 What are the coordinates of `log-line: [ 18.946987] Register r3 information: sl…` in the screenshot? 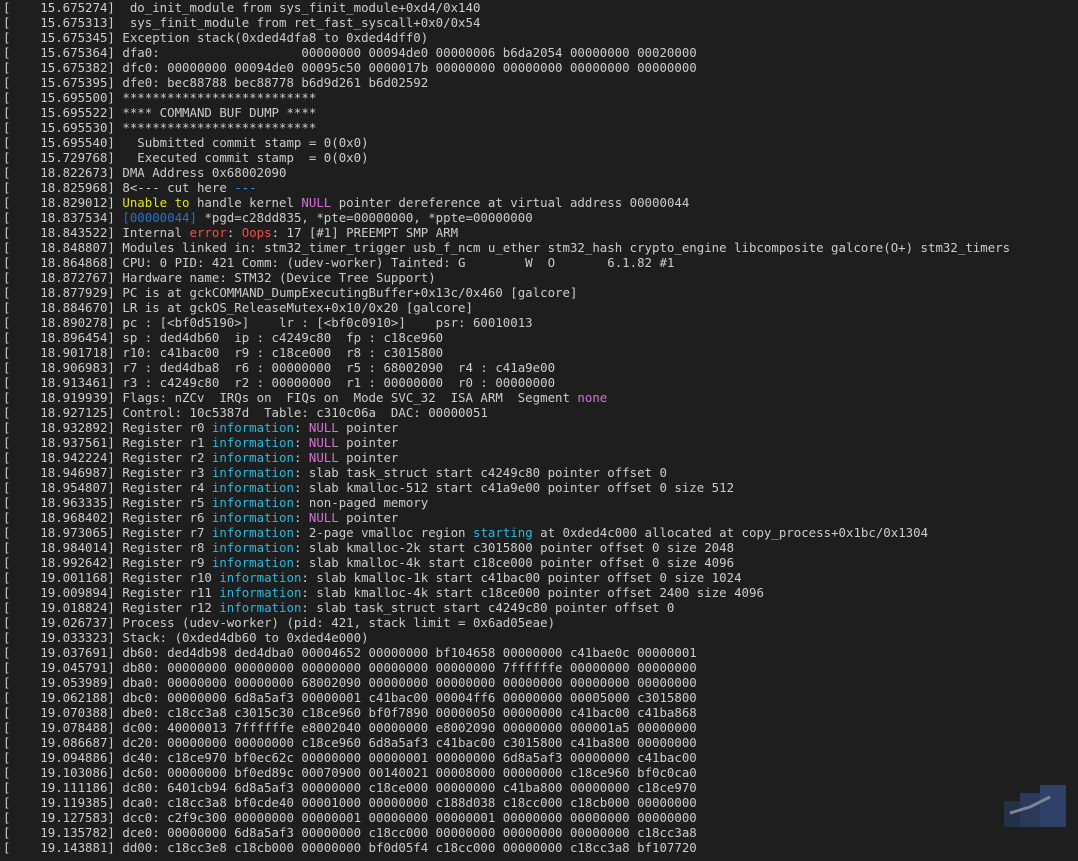 It's located at (539, 472).